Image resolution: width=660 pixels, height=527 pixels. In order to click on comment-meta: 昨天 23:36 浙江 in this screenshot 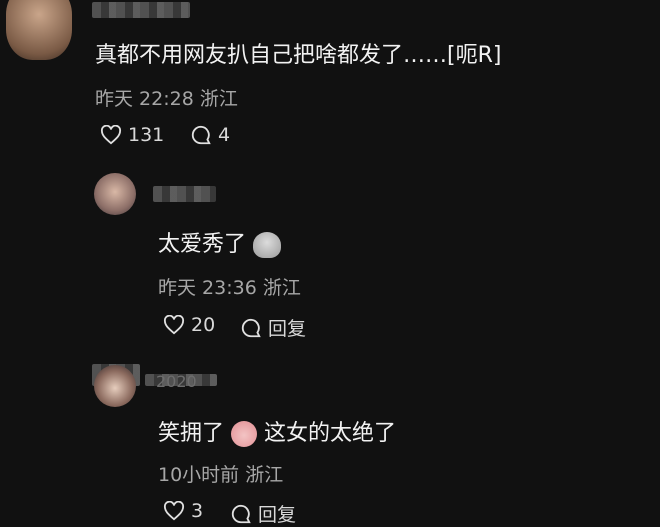, I will do `click(229, 288)`.